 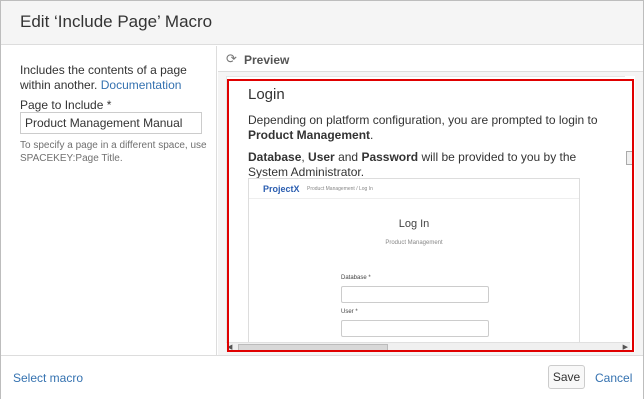 I want to click on scroll-left-arrow-icon: ◀, so click(x=229, y=347).